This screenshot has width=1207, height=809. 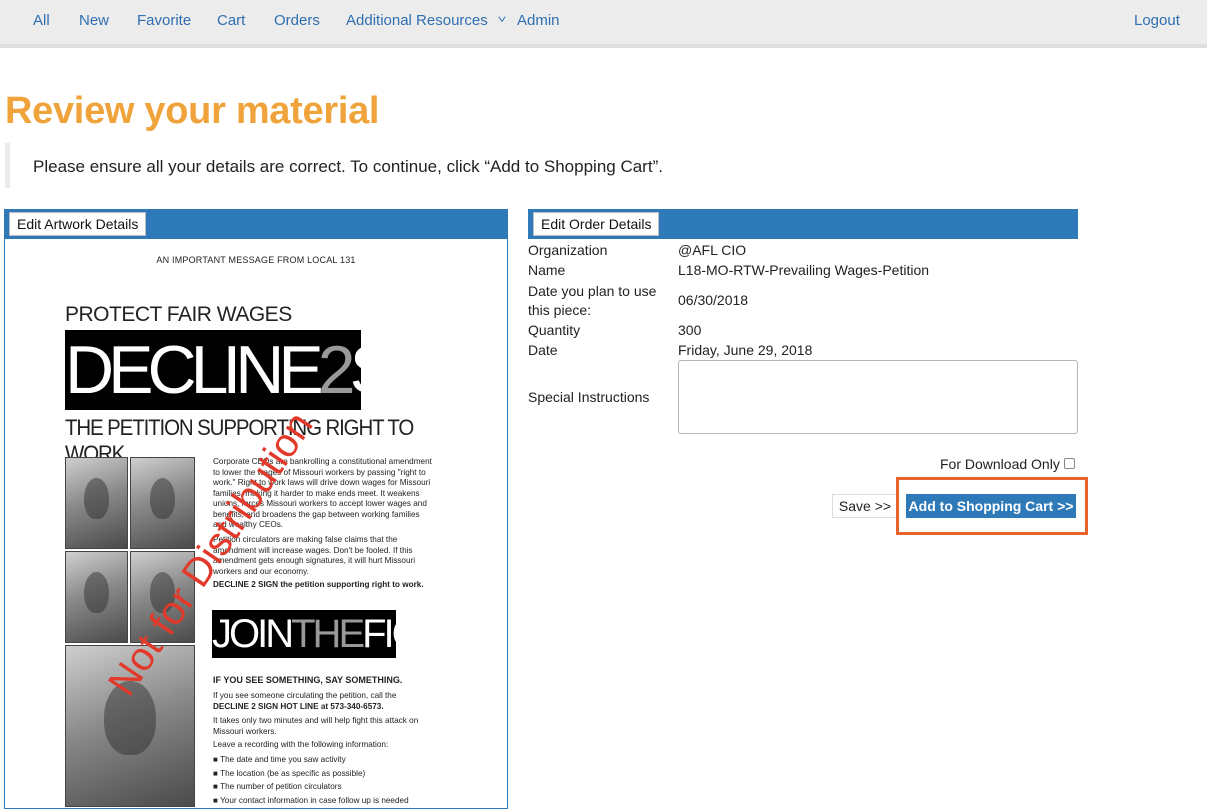 What do you see at coordinates (690, 330) in the screenshot?
I see `quantity-value: 300` at bounding box center [690, 330].